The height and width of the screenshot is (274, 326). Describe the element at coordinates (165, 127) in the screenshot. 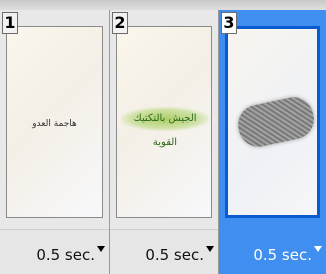

I see `frame-text-content: الجيش بالتكتيك القوية` at that location.